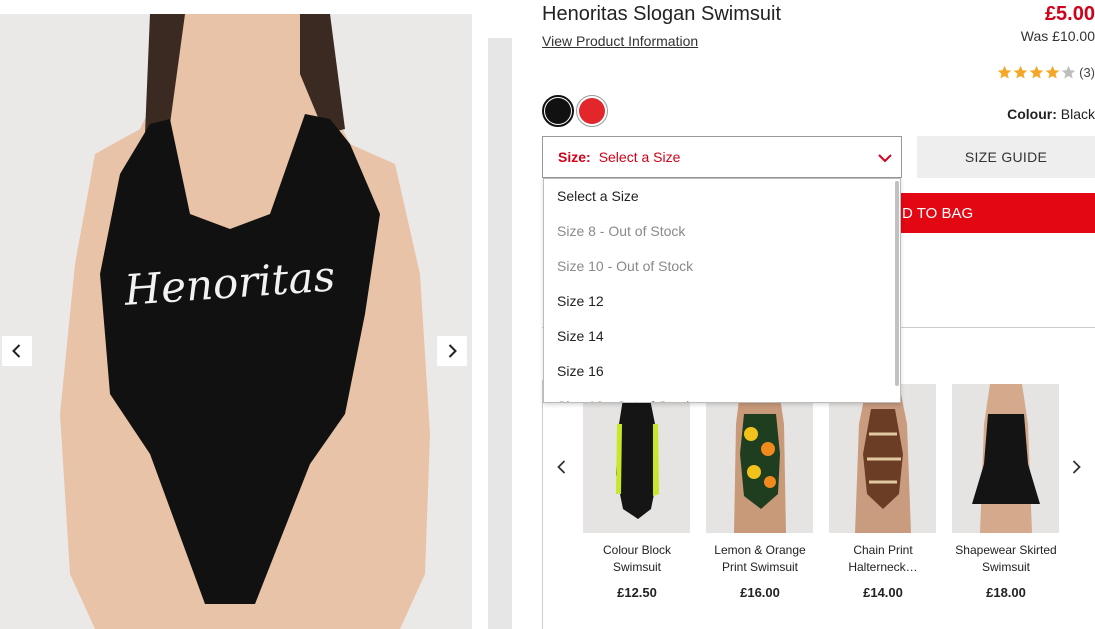 The image size is (1095, 629). I want to click on selected-colour: Colour: Black, so click(1051, 114).